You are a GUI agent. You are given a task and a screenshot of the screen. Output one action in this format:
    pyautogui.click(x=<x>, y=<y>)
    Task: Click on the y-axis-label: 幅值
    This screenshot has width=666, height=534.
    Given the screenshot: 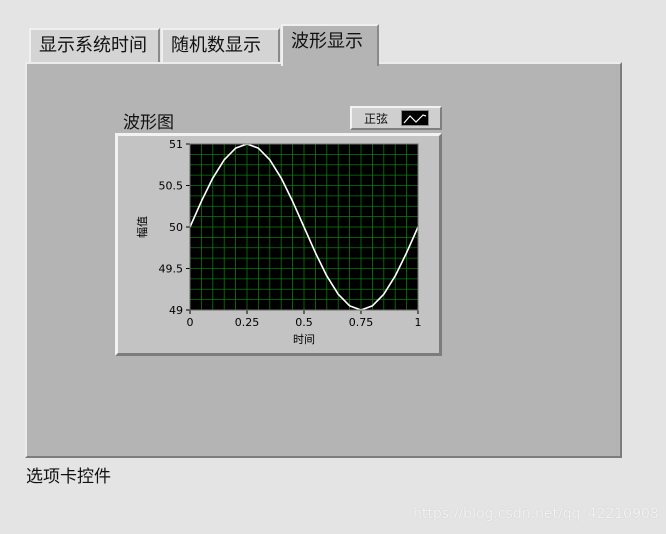 What is the action you would take?
    pyautogui.click(x=142, y=227)
    